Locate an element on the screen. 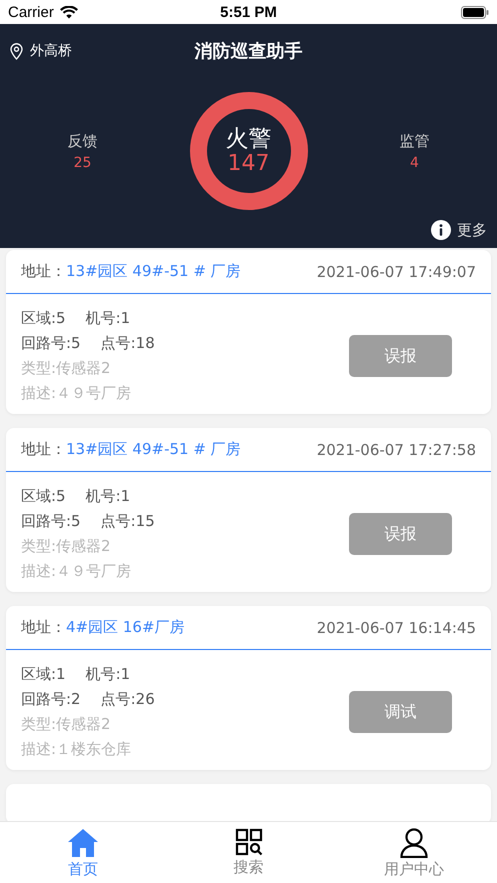 This screenshot has height=883, width=497. grid-search-icon is located at coordinates (248, 842).